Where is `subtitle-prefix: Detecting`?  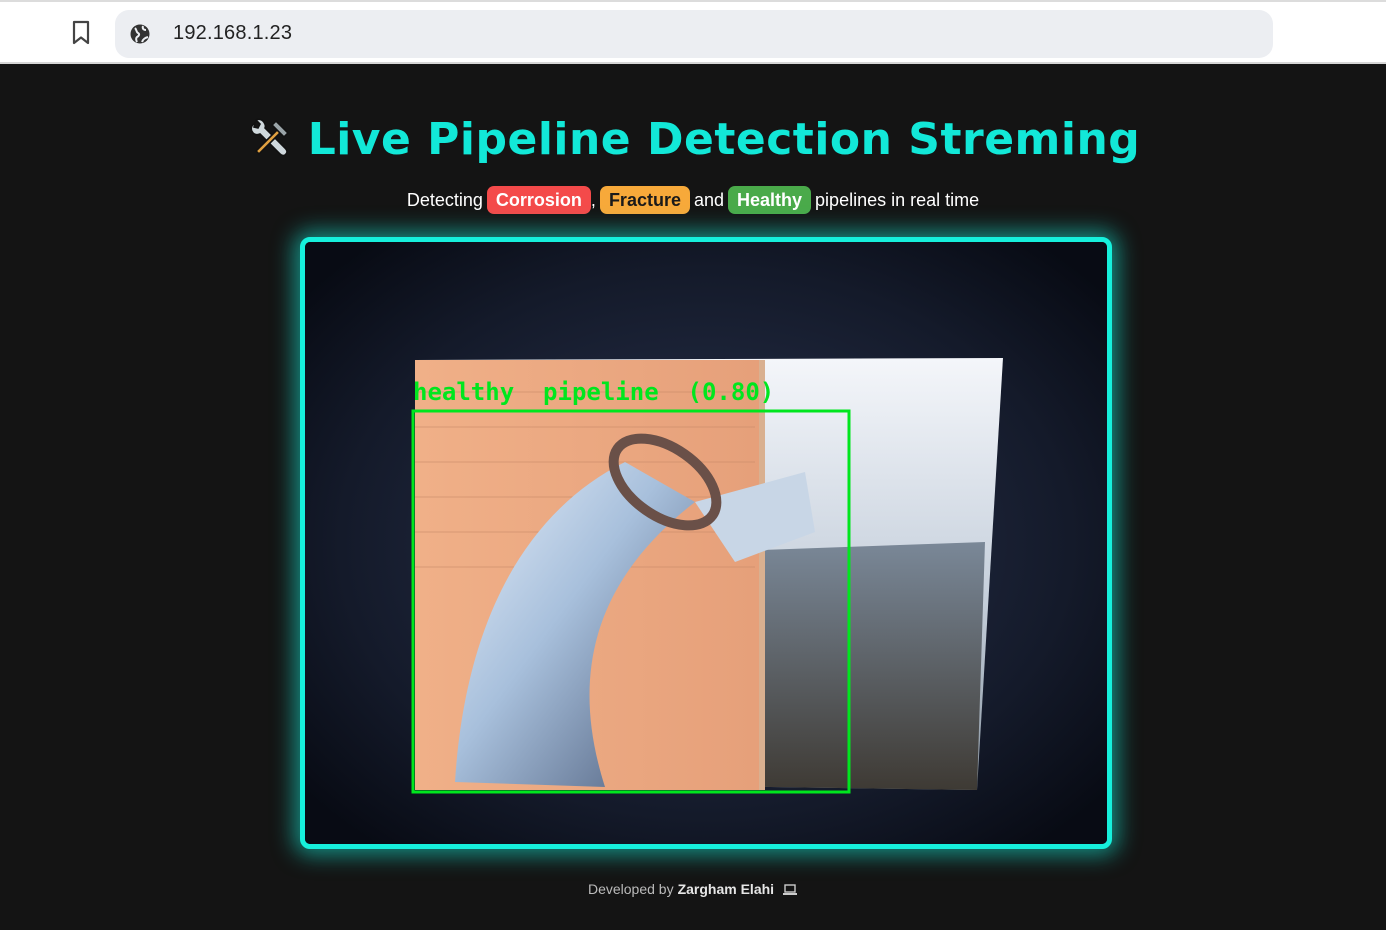 subtitle-prefix: Detecting is located at coordinates (444, 199).